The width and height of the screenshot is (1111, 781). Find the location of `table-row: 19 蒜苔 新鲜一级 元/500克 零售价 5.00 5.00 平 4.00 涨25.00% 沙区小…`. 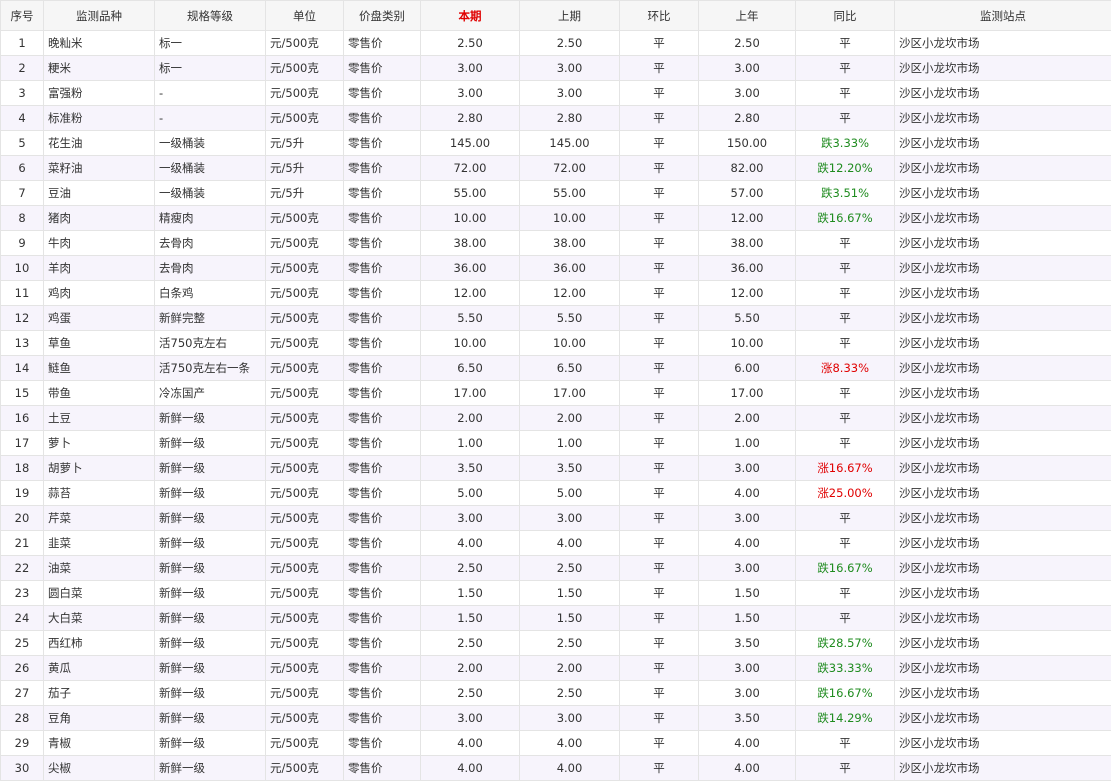

table-row: 19 蒜苔 新鲜一级 元/500克 零售价 5.00 5.00 平 4.00 涨25.00% 沙区小… is located at coordinates (555, 493).